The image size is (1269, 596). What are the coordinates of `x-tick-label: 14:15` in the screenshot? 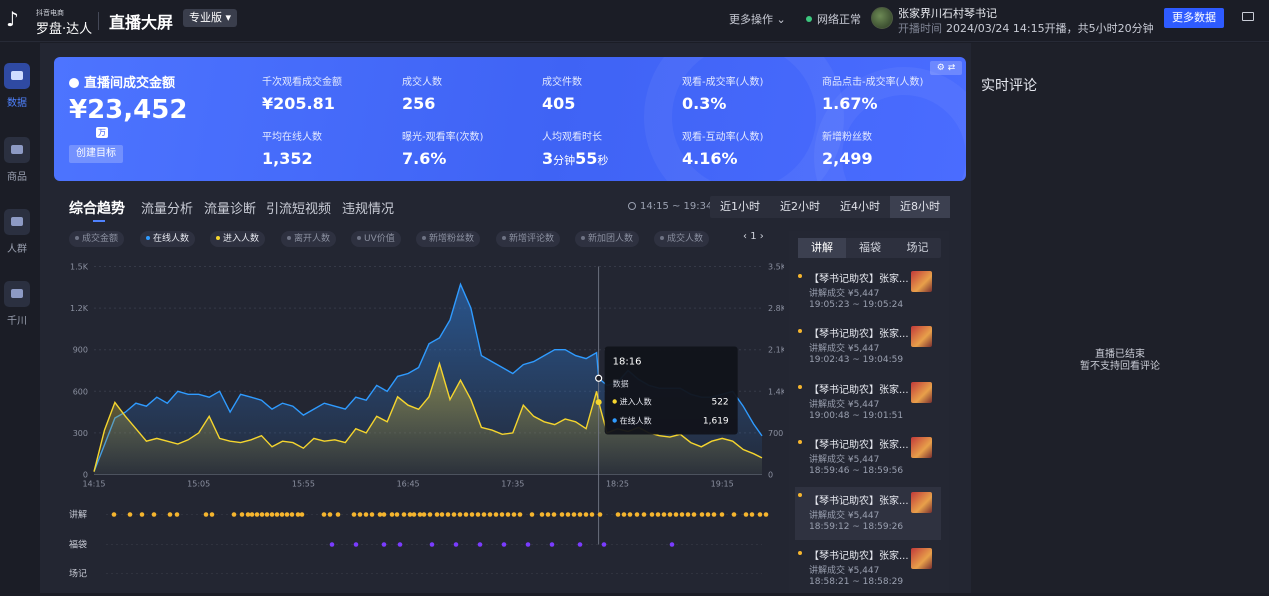 It's located at (93, 484).